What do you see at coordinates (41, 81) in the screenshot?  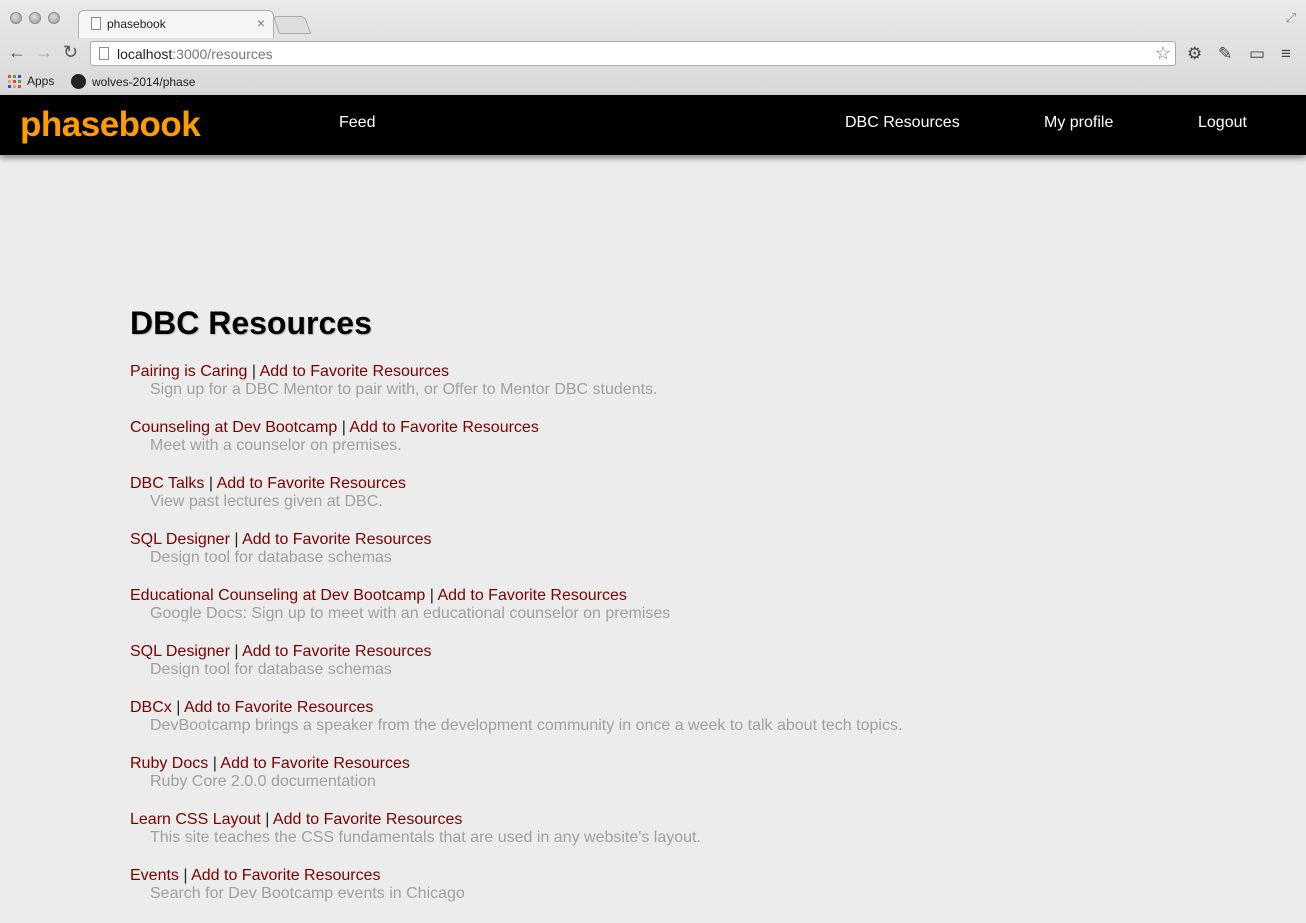 I see `bookmark-label: Apps` at bounding box center [41, 81].